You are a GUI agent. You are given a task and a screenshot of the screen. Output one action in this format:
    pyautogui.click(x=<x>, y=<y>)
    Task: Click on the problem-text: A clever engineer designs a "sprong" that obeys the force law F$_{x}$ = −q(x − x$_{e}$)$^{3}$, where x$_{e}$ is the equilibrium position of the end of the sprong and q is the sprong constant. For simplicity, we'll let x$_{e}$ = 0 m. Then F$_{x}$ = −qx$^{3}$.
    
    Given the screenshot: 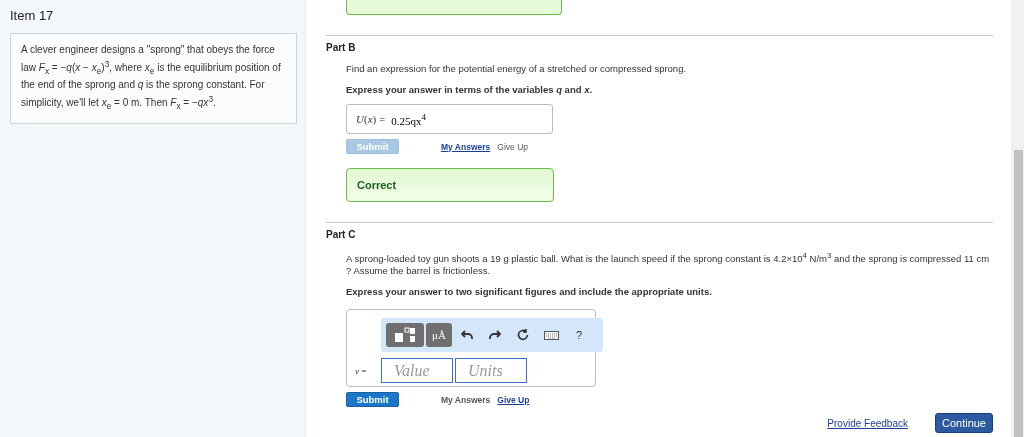 What is the action you would take?
    pyautogui.click(x=153, y=78)
    